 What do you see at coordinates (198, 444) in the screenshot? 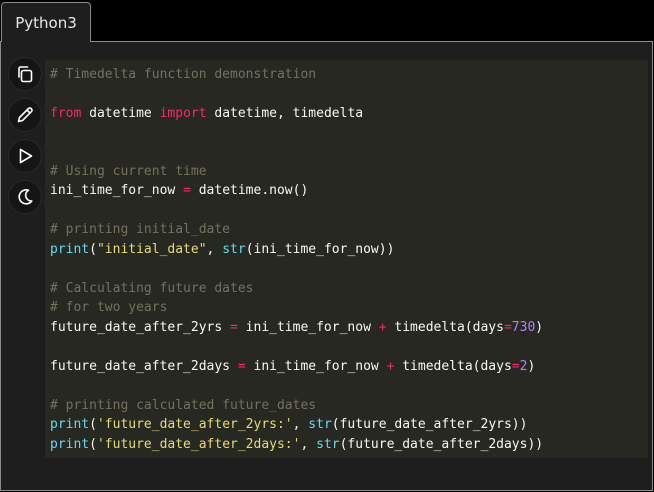
I see `string-literal: 'future_date_after_2days:'` at bounding box center [198, 444].